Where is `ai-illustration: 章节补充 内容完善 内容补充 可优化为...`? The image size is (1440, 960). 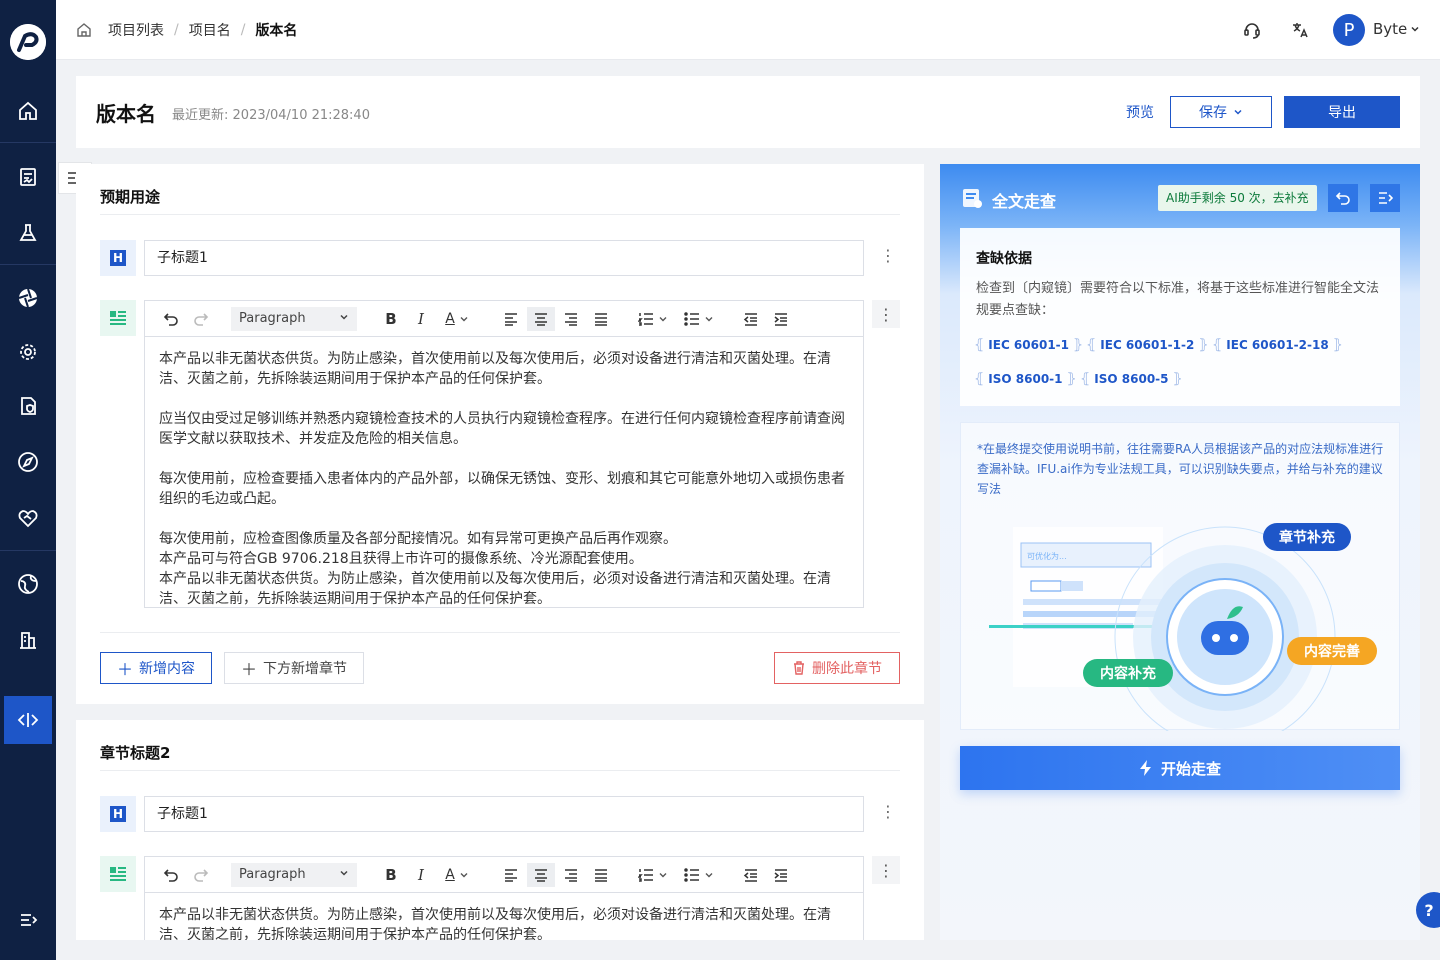
ai-illustration: 章节补充 内容完善 内容补充 可优化为... is located at coordinates (1181, 630).